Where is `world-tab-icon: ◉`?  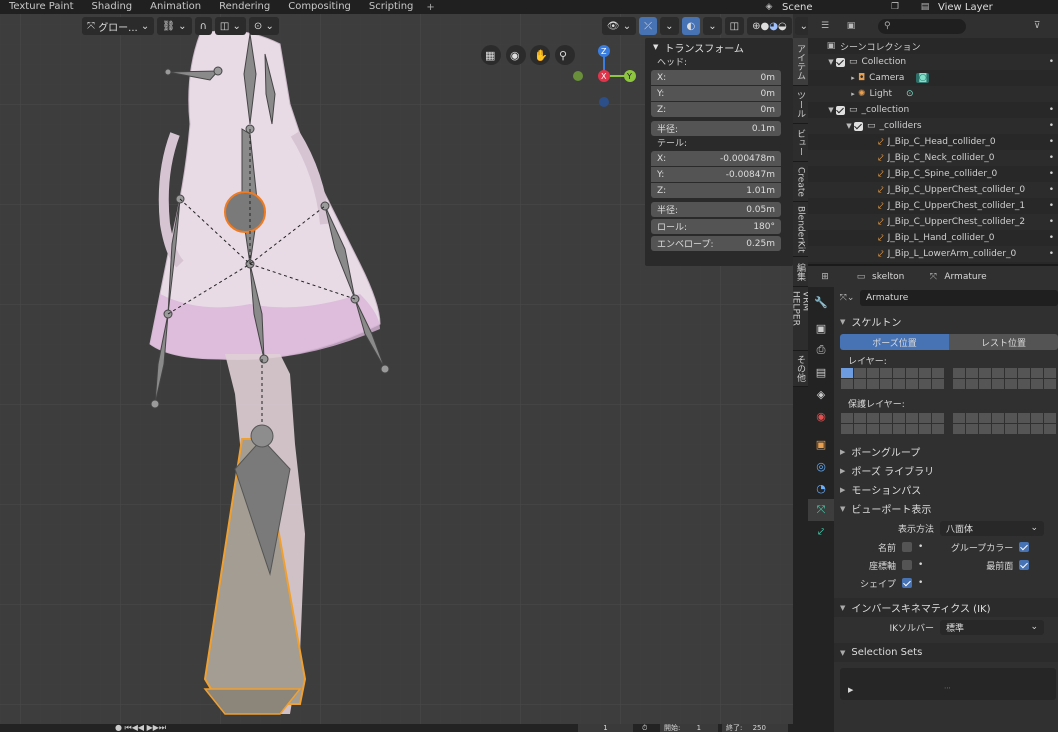
world-tab-icon: ◉ is located at coordinates (821, 416).